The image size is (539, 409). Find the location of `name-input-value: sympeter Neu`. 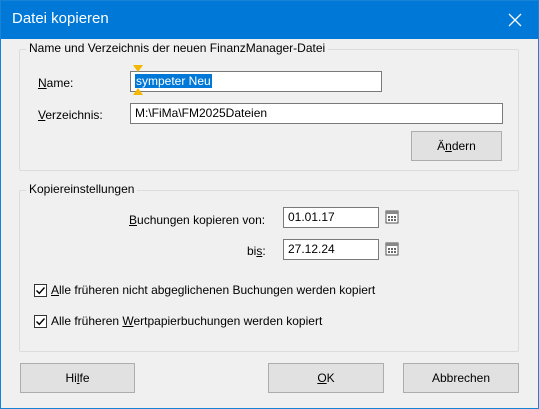

name-input-value: sympeter Neu is located at coordinates (173, 81).